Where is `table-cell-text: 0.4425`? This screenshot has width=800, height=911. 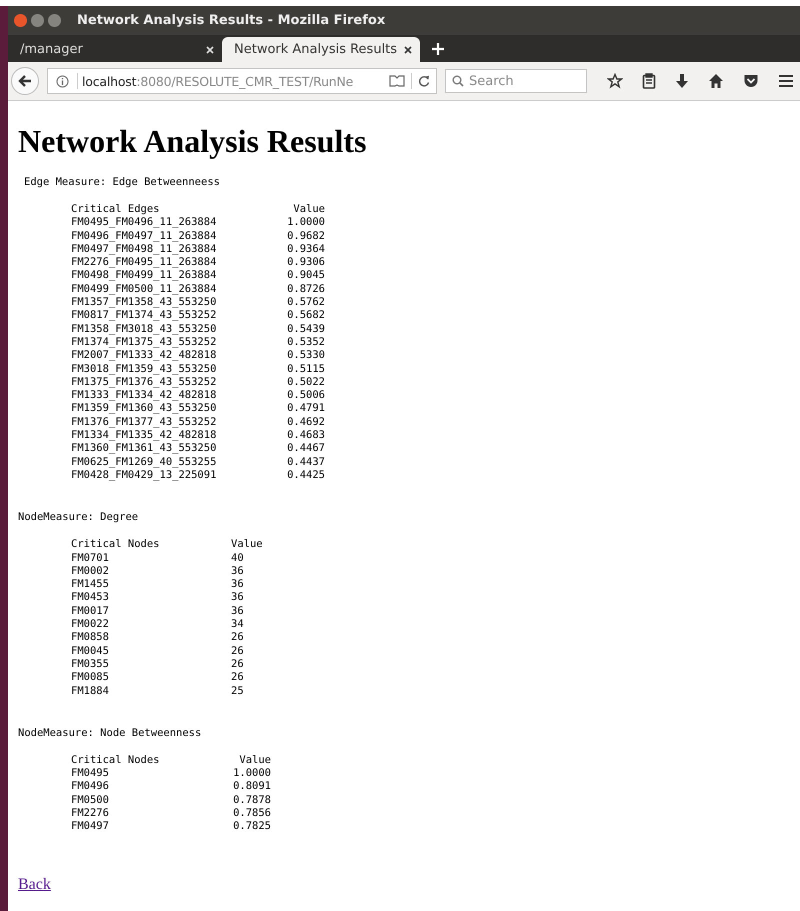 table-cell-text: 0.4425 is located at coordinates (305, 475).